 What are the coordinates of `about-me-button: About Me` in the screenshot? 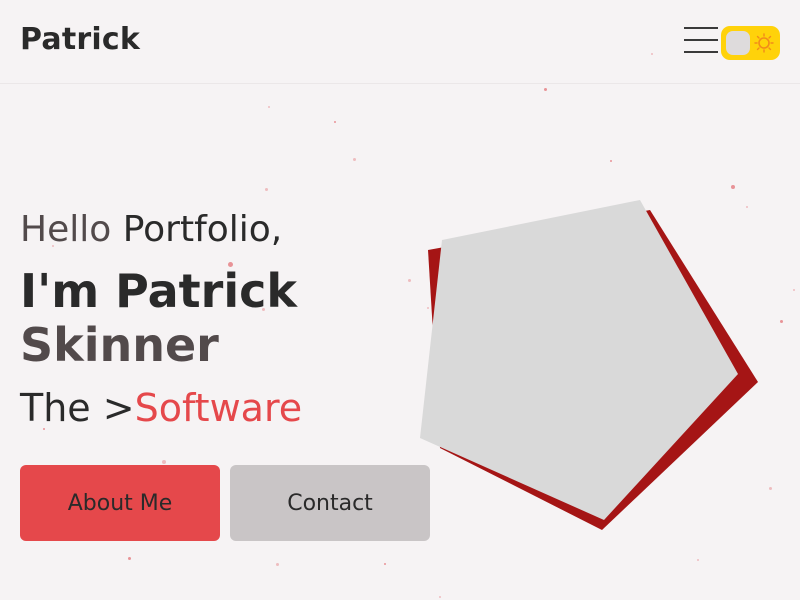 It's located at (120, 503).